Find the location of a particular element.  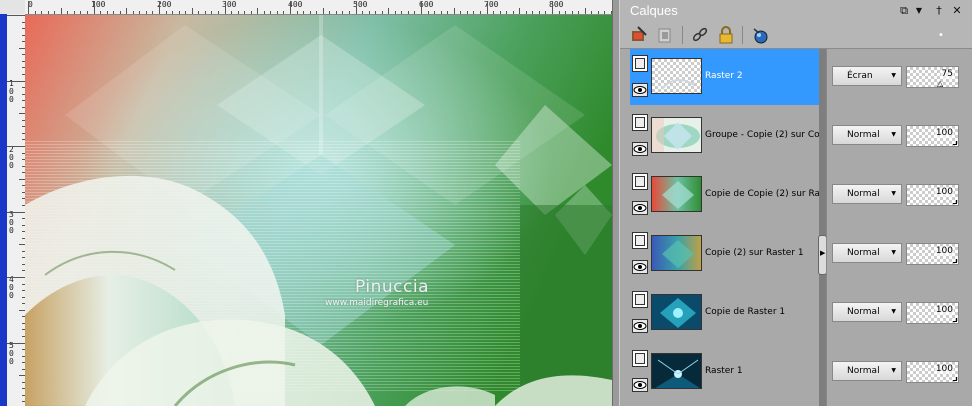

layer-row: Copie de Copie (2) sur Raster 1 is located at coordinates (724, 195).